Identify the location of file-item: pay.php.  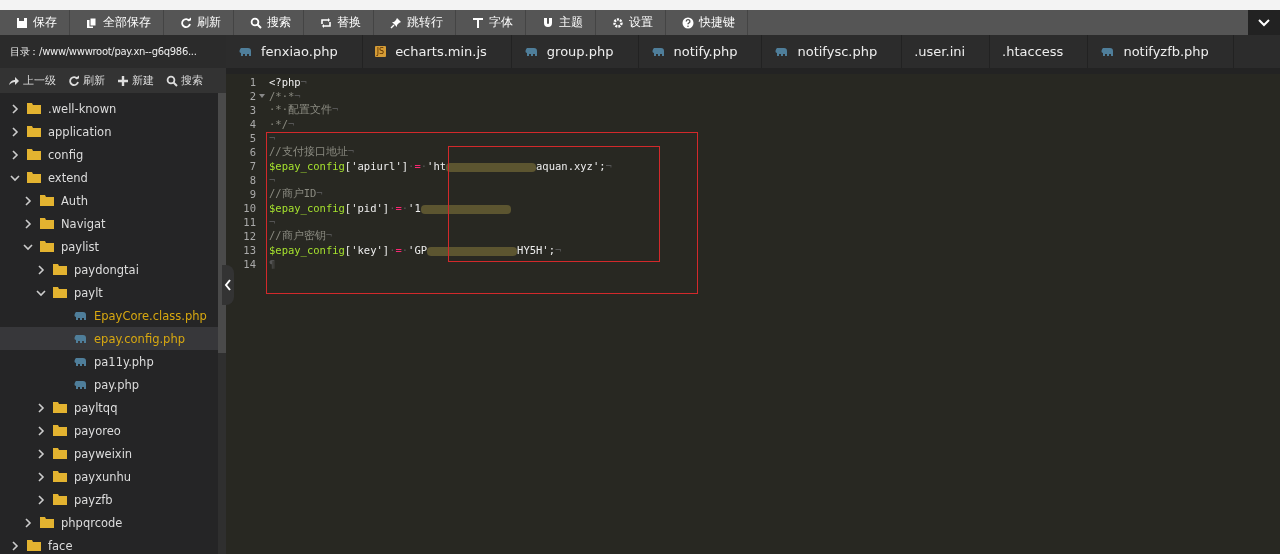
(109, 384).